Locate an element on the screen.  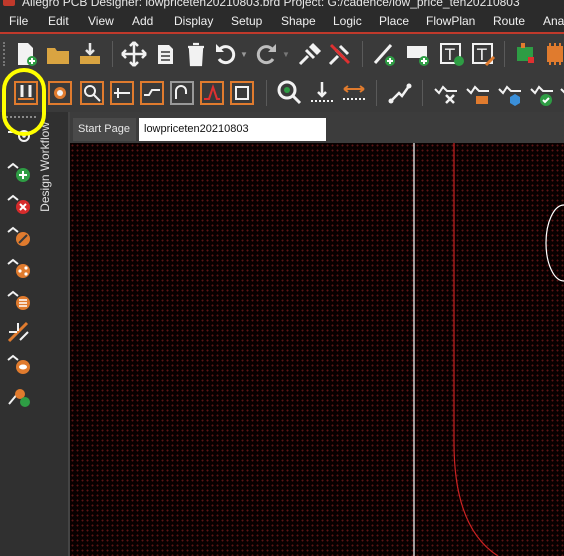
component-icon is located at coordinates (526, 54).